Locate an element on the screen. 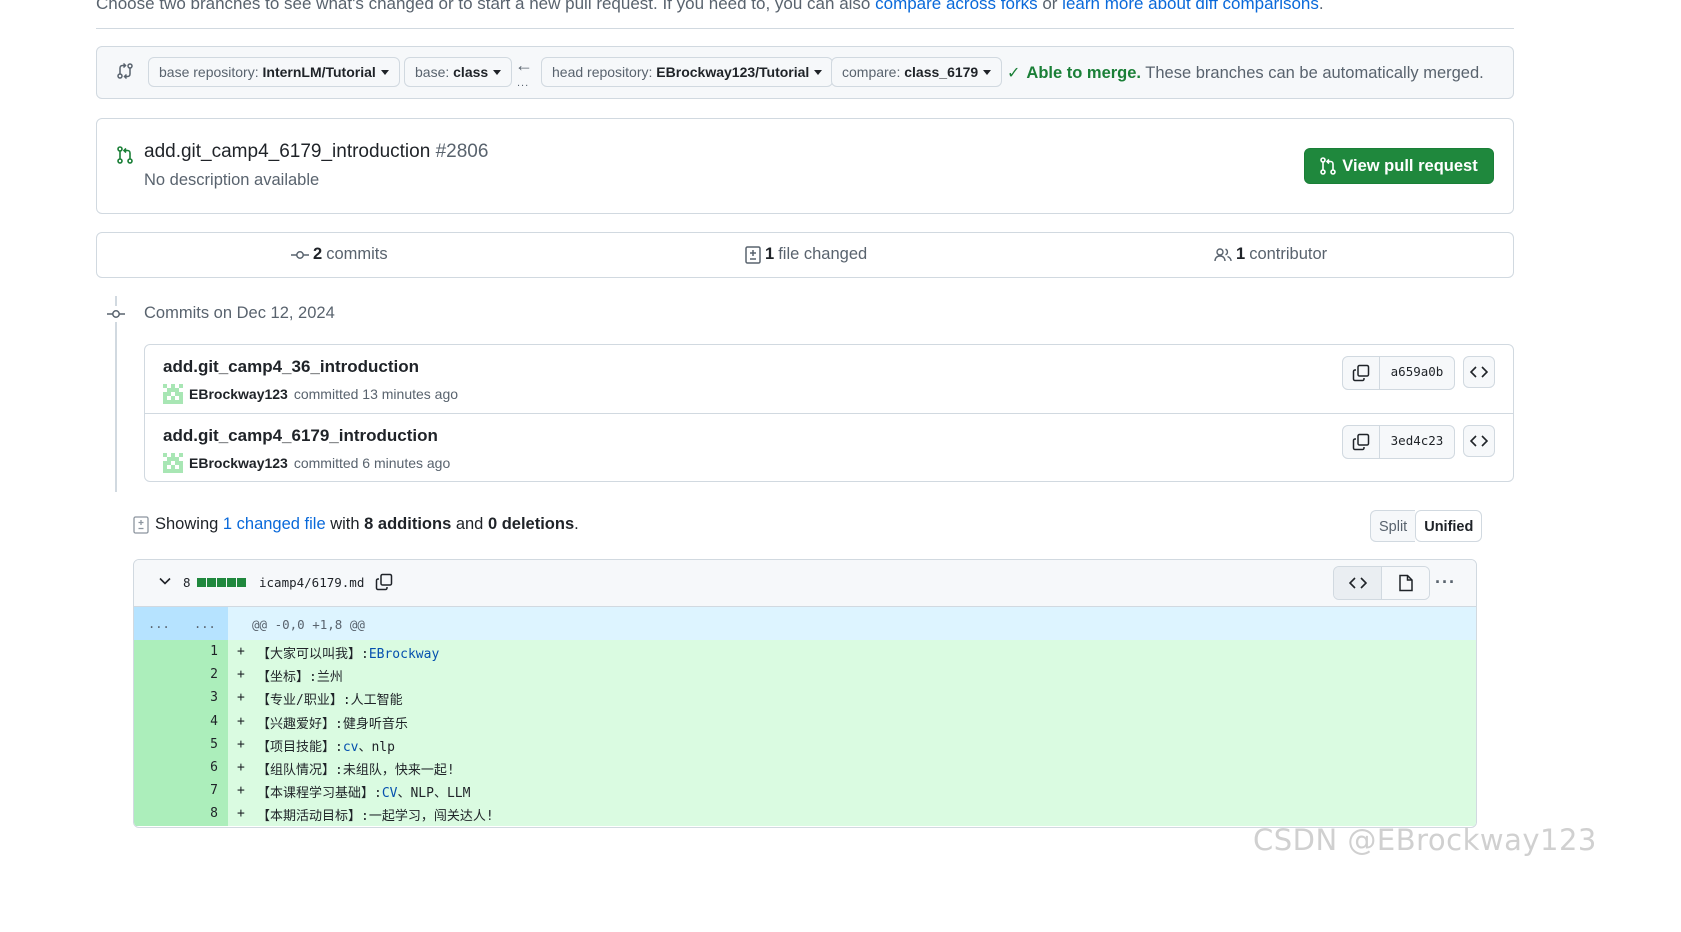 Image resolution: width=1681 pixels, height=932 pixels. pr-description: No description available is located at coordinates (232, 180).